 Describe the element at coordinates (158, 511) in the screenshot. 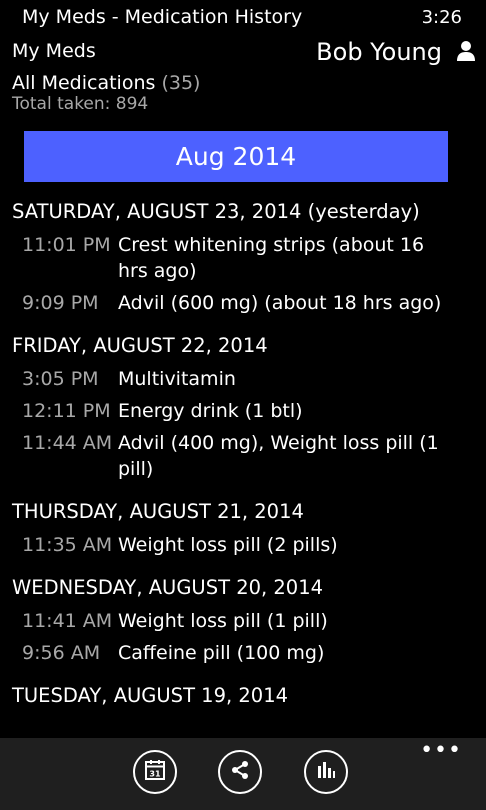

I see `day-header: THURSDAY, AUGUST 21, 2014` at that location.